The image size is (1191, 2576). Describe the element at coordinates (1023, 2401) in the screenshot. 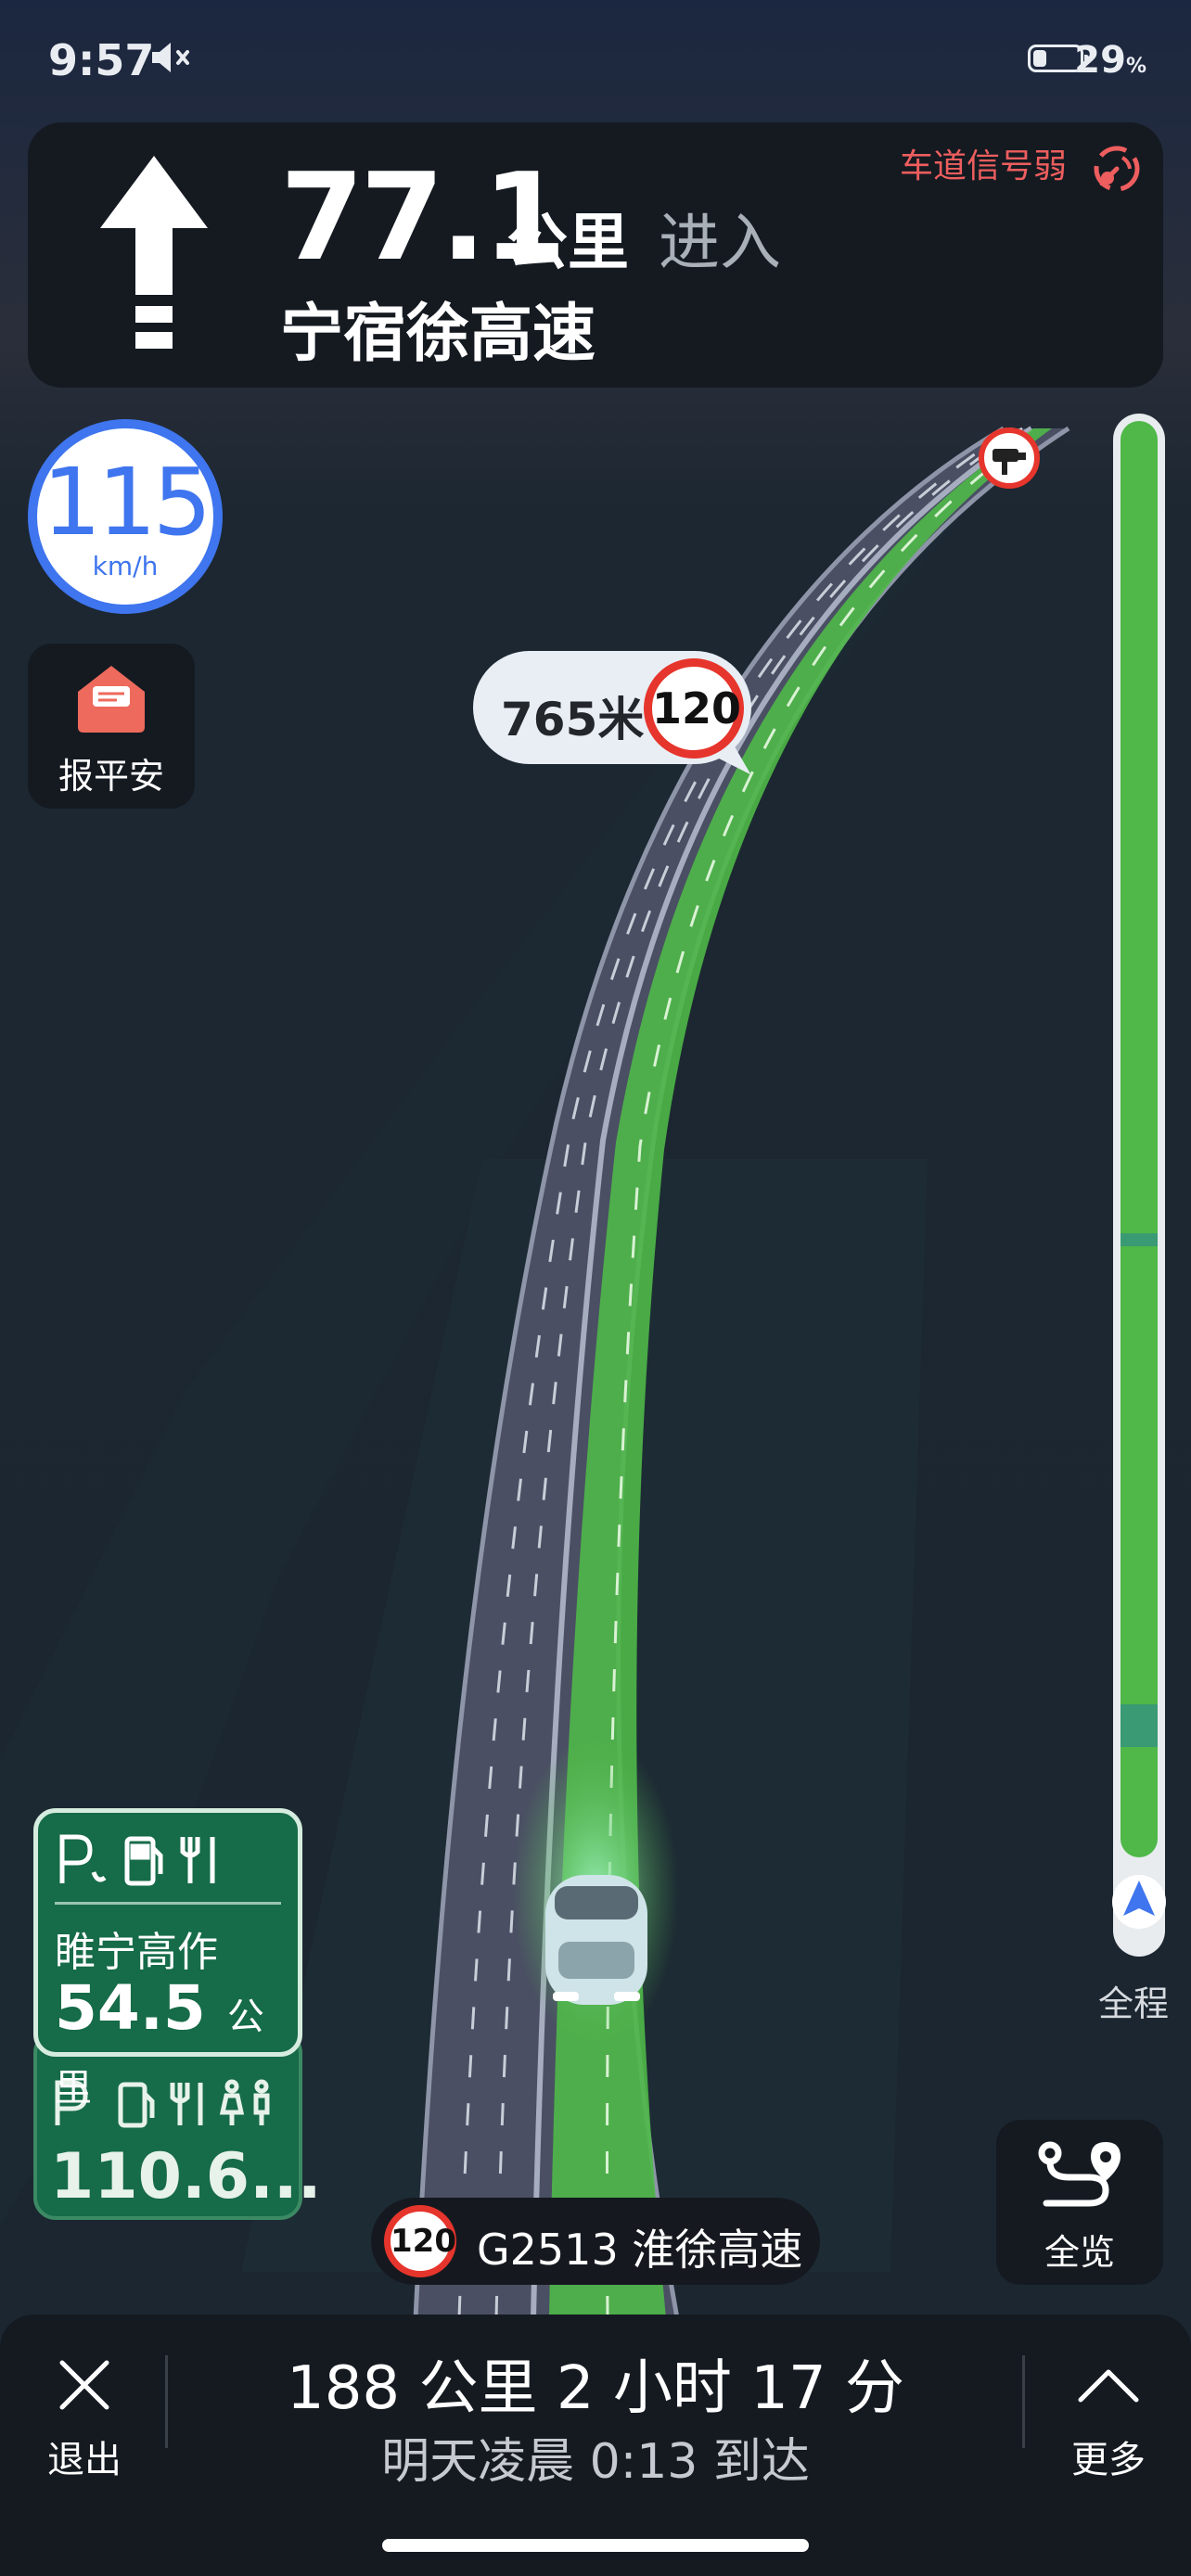

I see `bar-divider` at that location.